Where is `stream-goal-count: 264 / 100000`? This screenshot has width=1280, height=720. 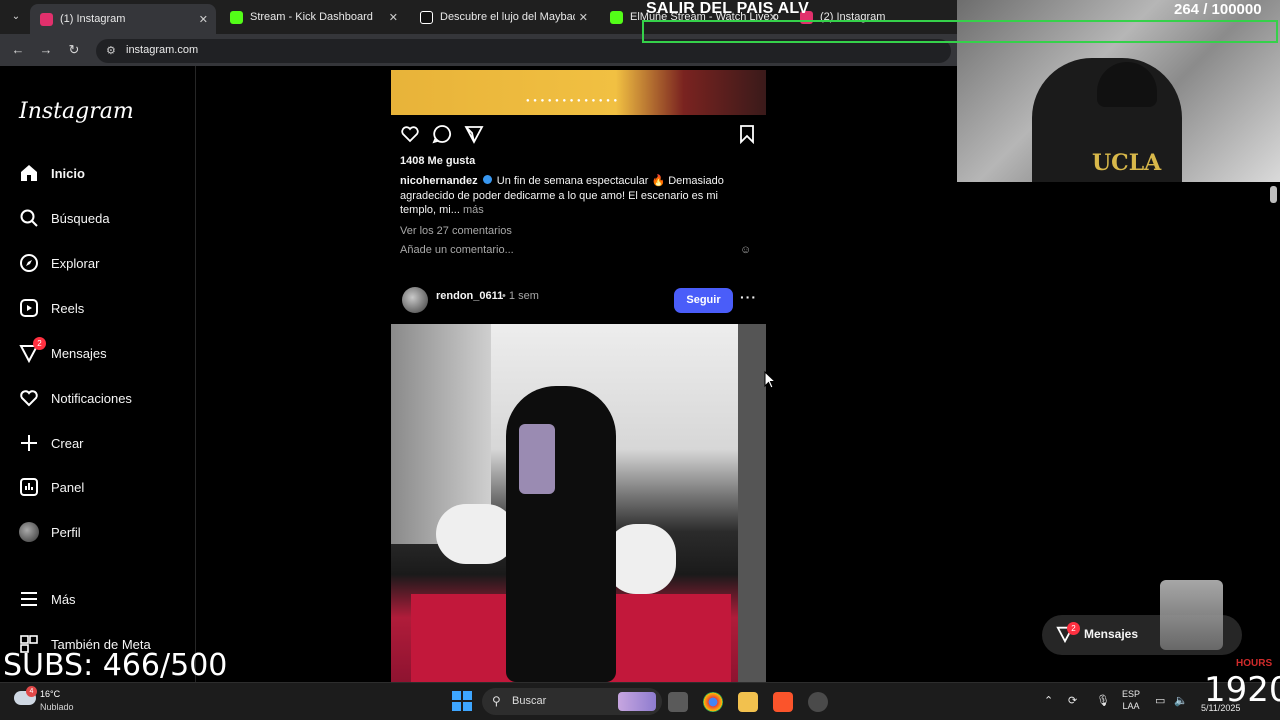
stream-goal-count: 264 / 100000 is located at coordinates (1218, 9).